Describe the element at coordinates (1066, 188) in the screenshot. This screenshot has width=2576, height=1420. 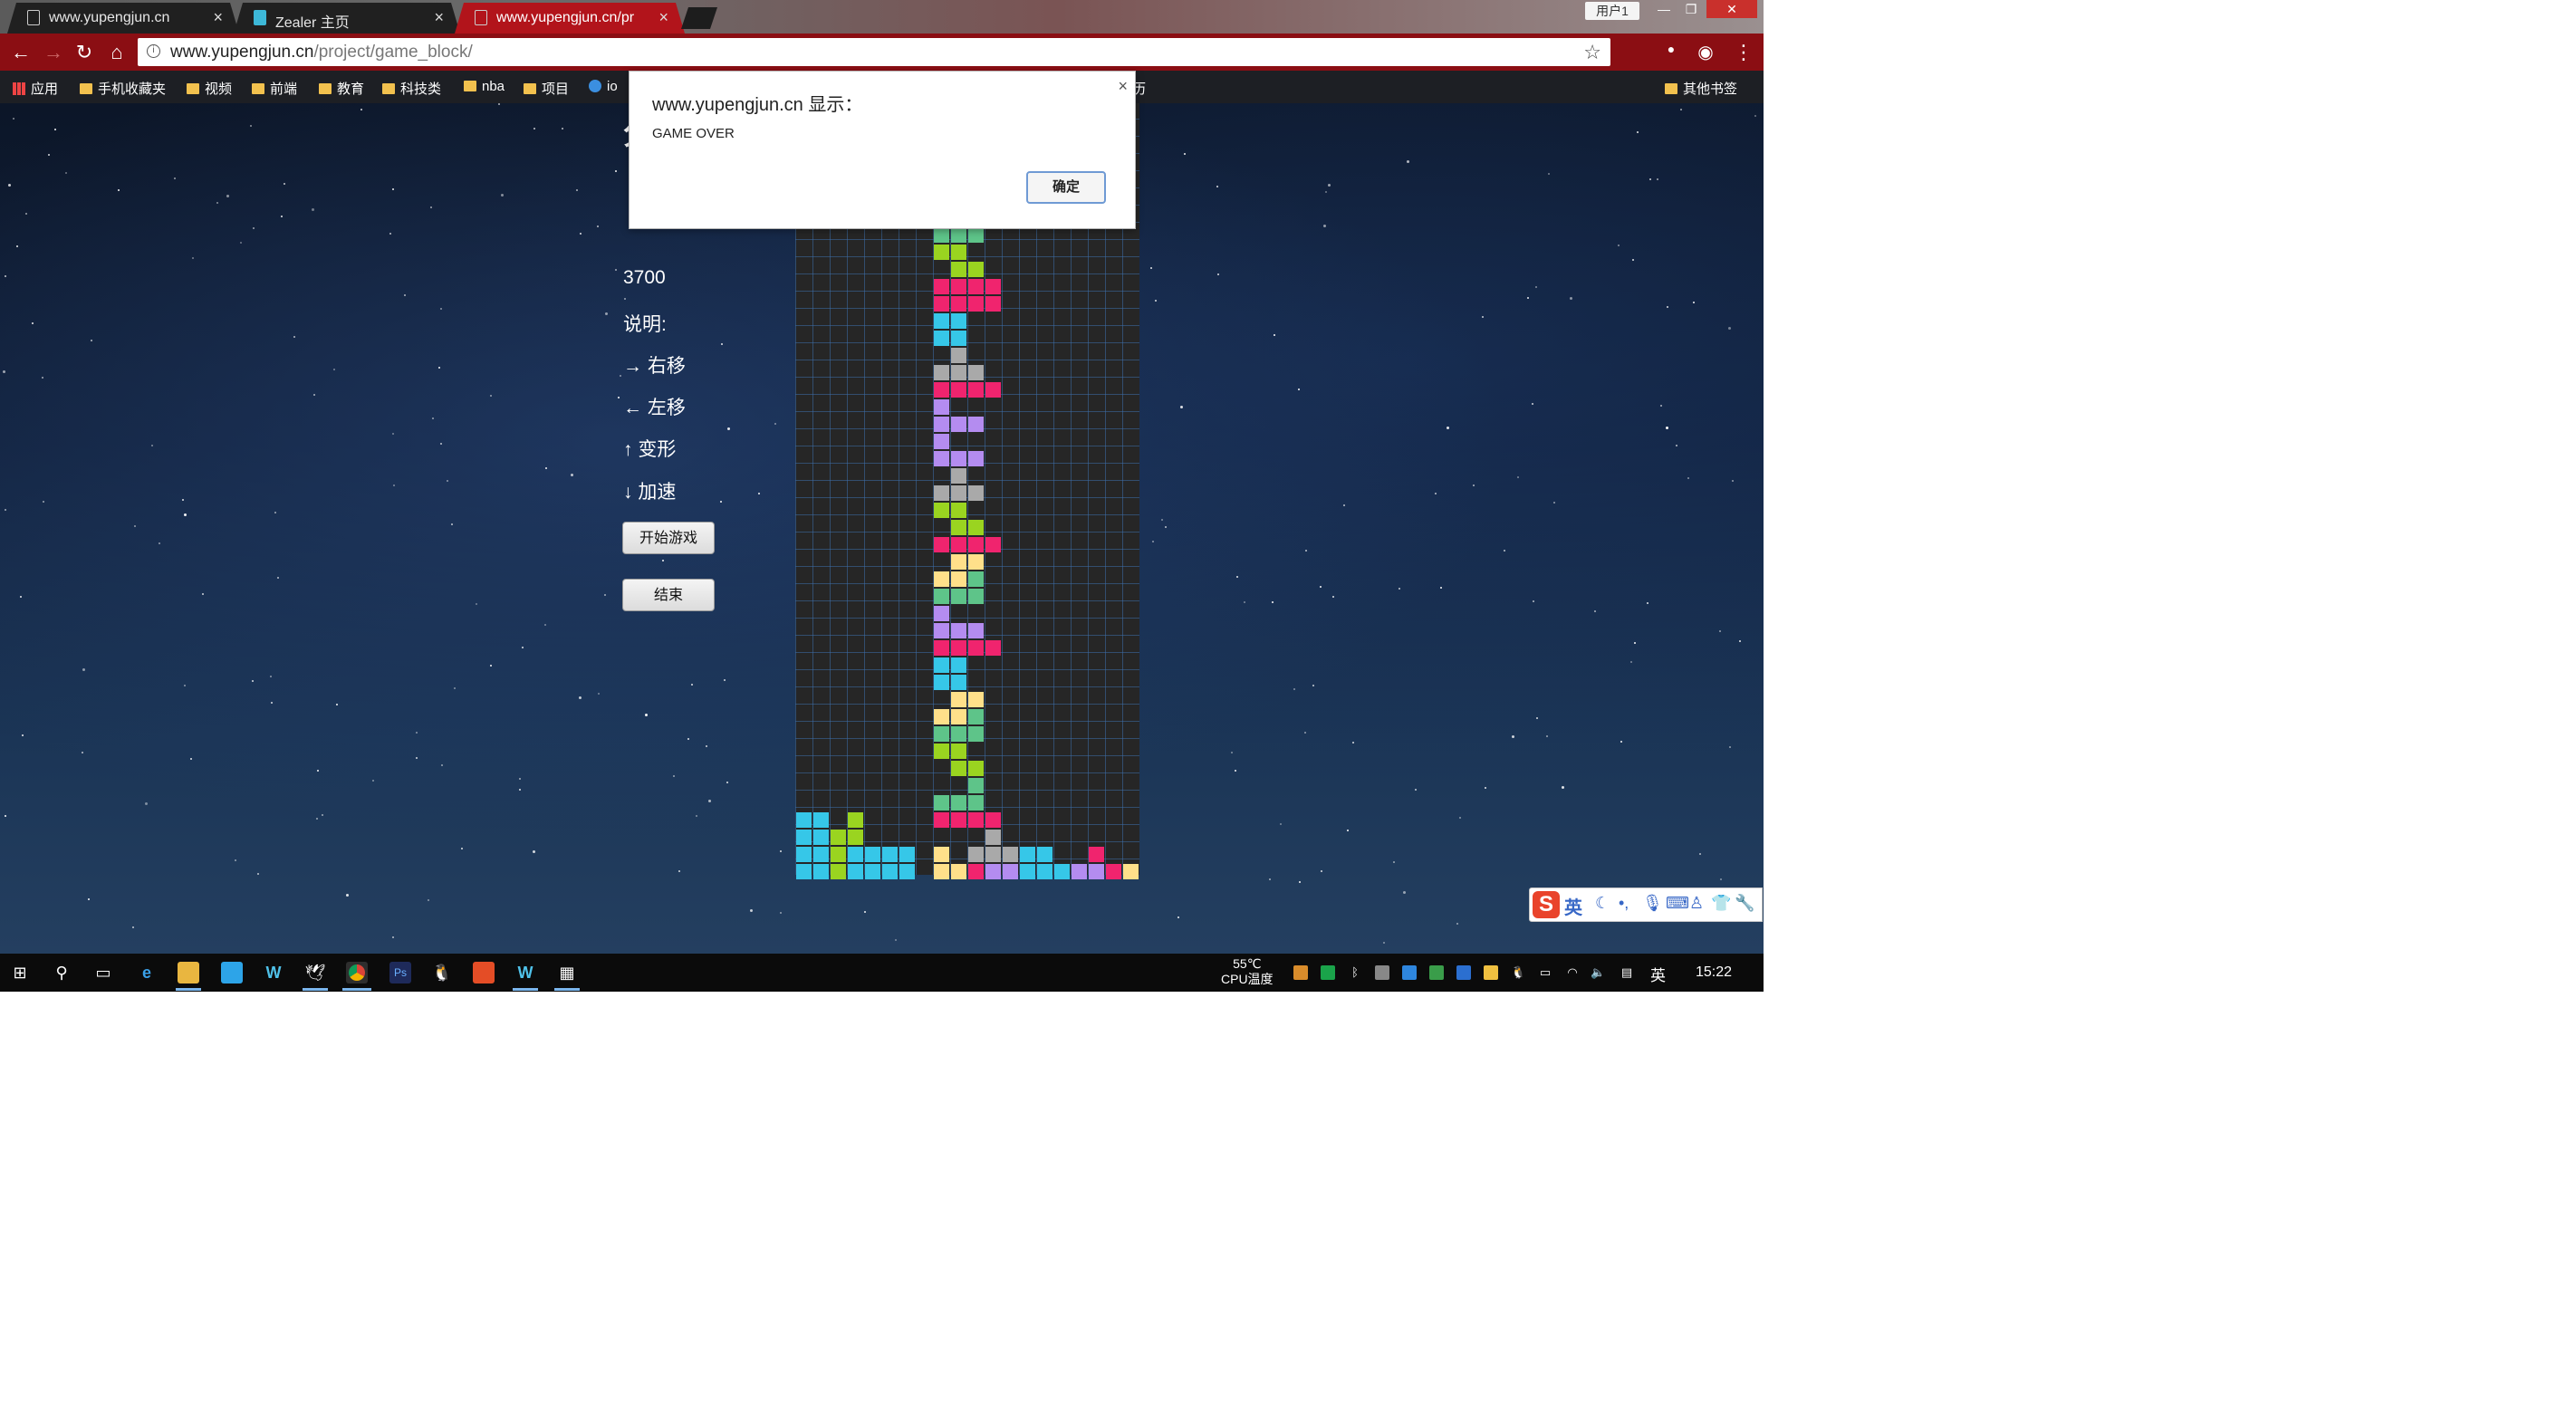
I see `dialog-ok-button: 确定` at that location.